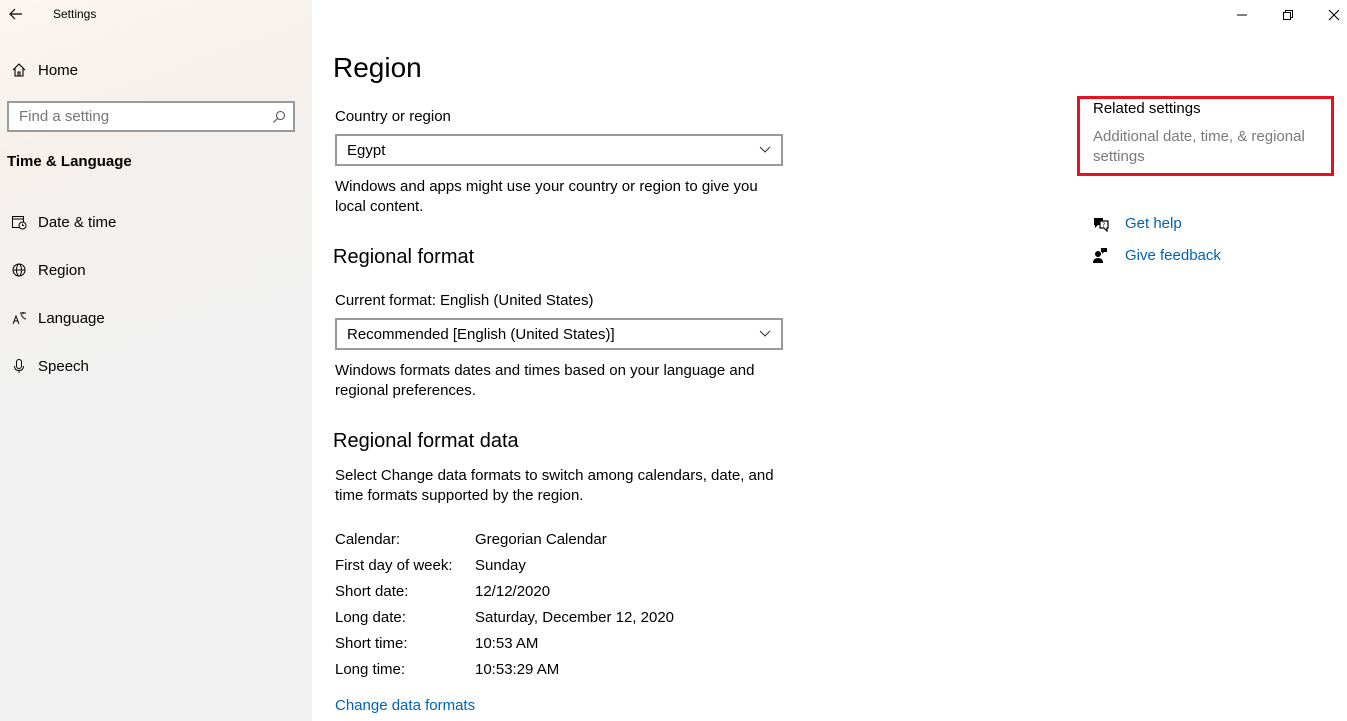 The width and height of the screenshot is (1347, 721). I want to click on feedback-person-icon, so click(1107, 255).